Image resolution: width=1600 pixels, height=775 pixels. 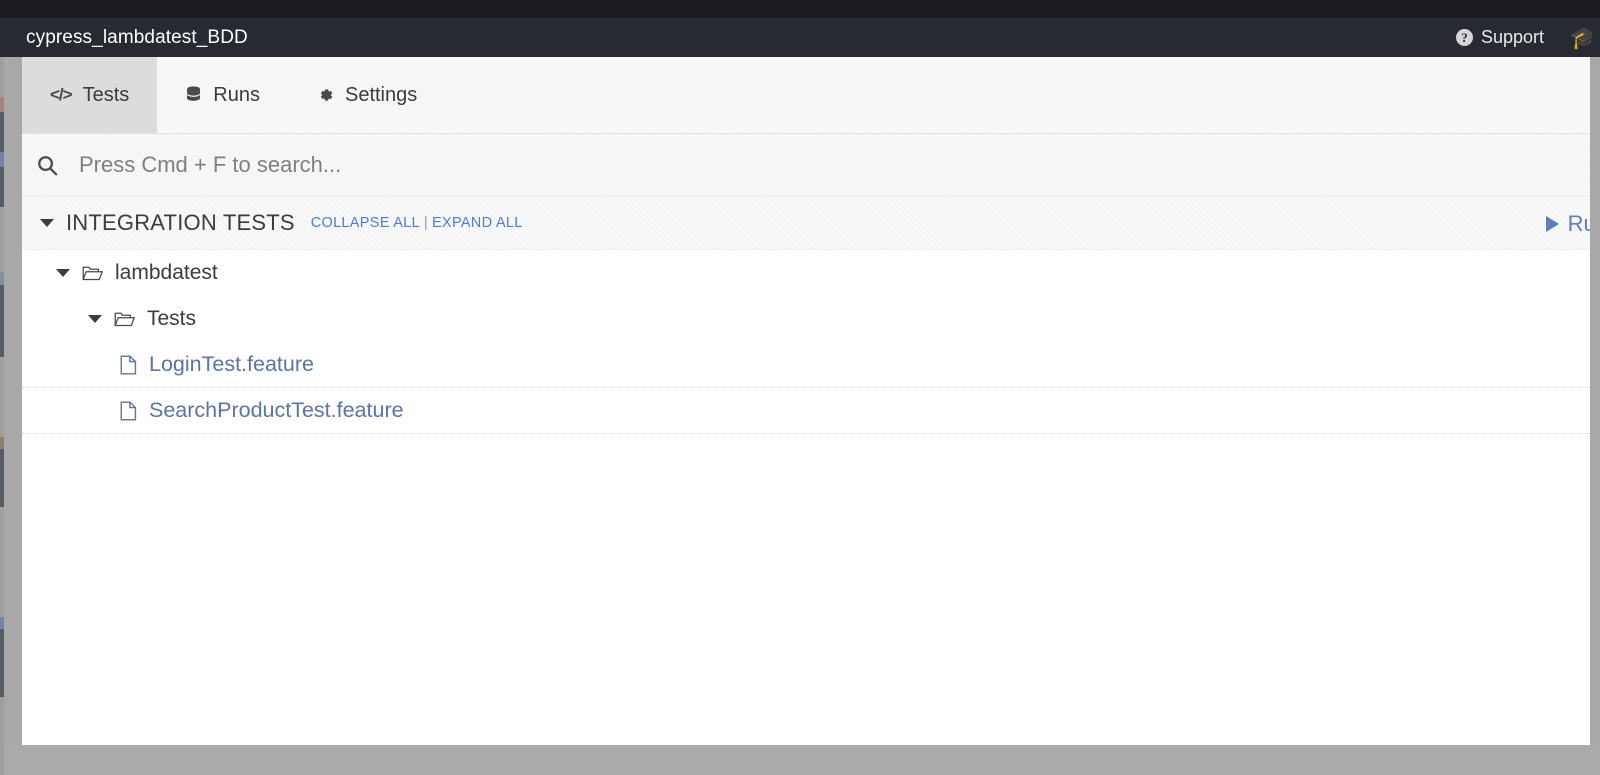 What do you see at coordinates (231, 364) in the screenshot?
I see `tree-file-label: LoginTest.feature` at bounding box center [231, 364].